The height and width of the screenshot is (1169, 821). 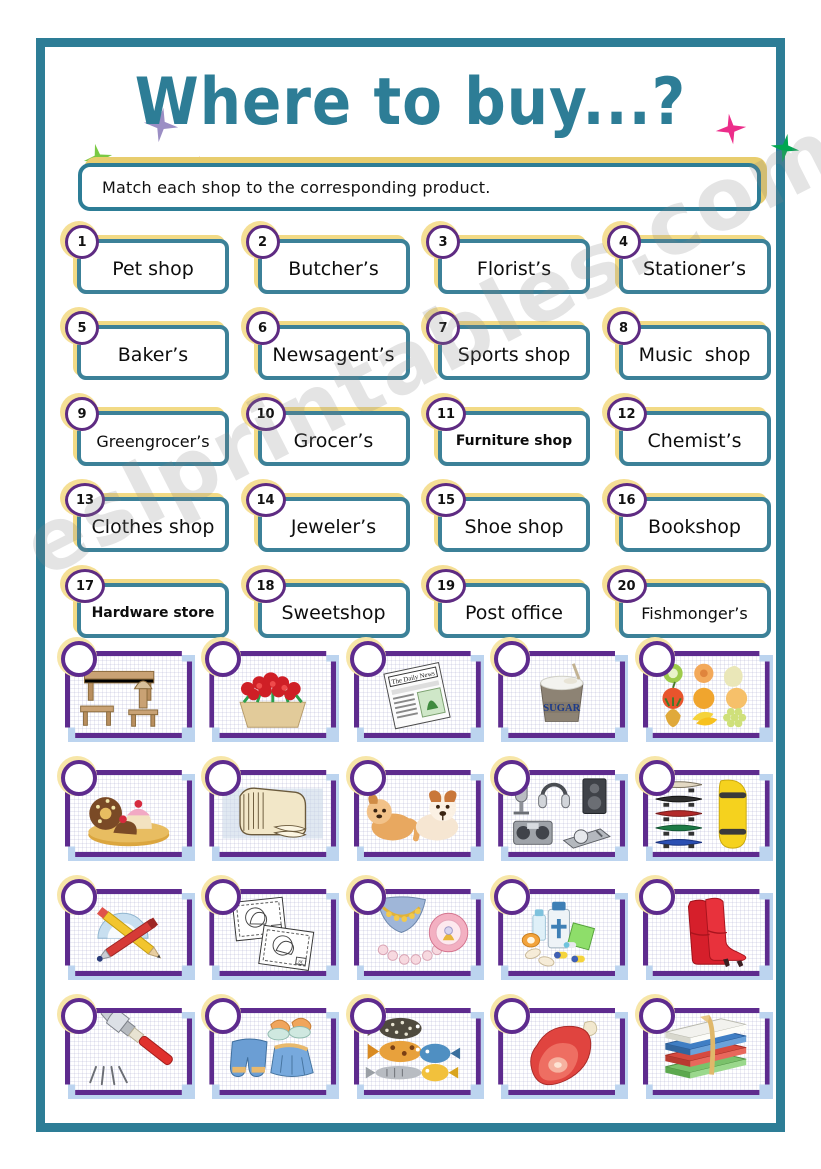 What do you see at coordinates (514, 527) in the screenshot?
I see `shop-name-label: Shoe shop` at bounding box center [514, 527].